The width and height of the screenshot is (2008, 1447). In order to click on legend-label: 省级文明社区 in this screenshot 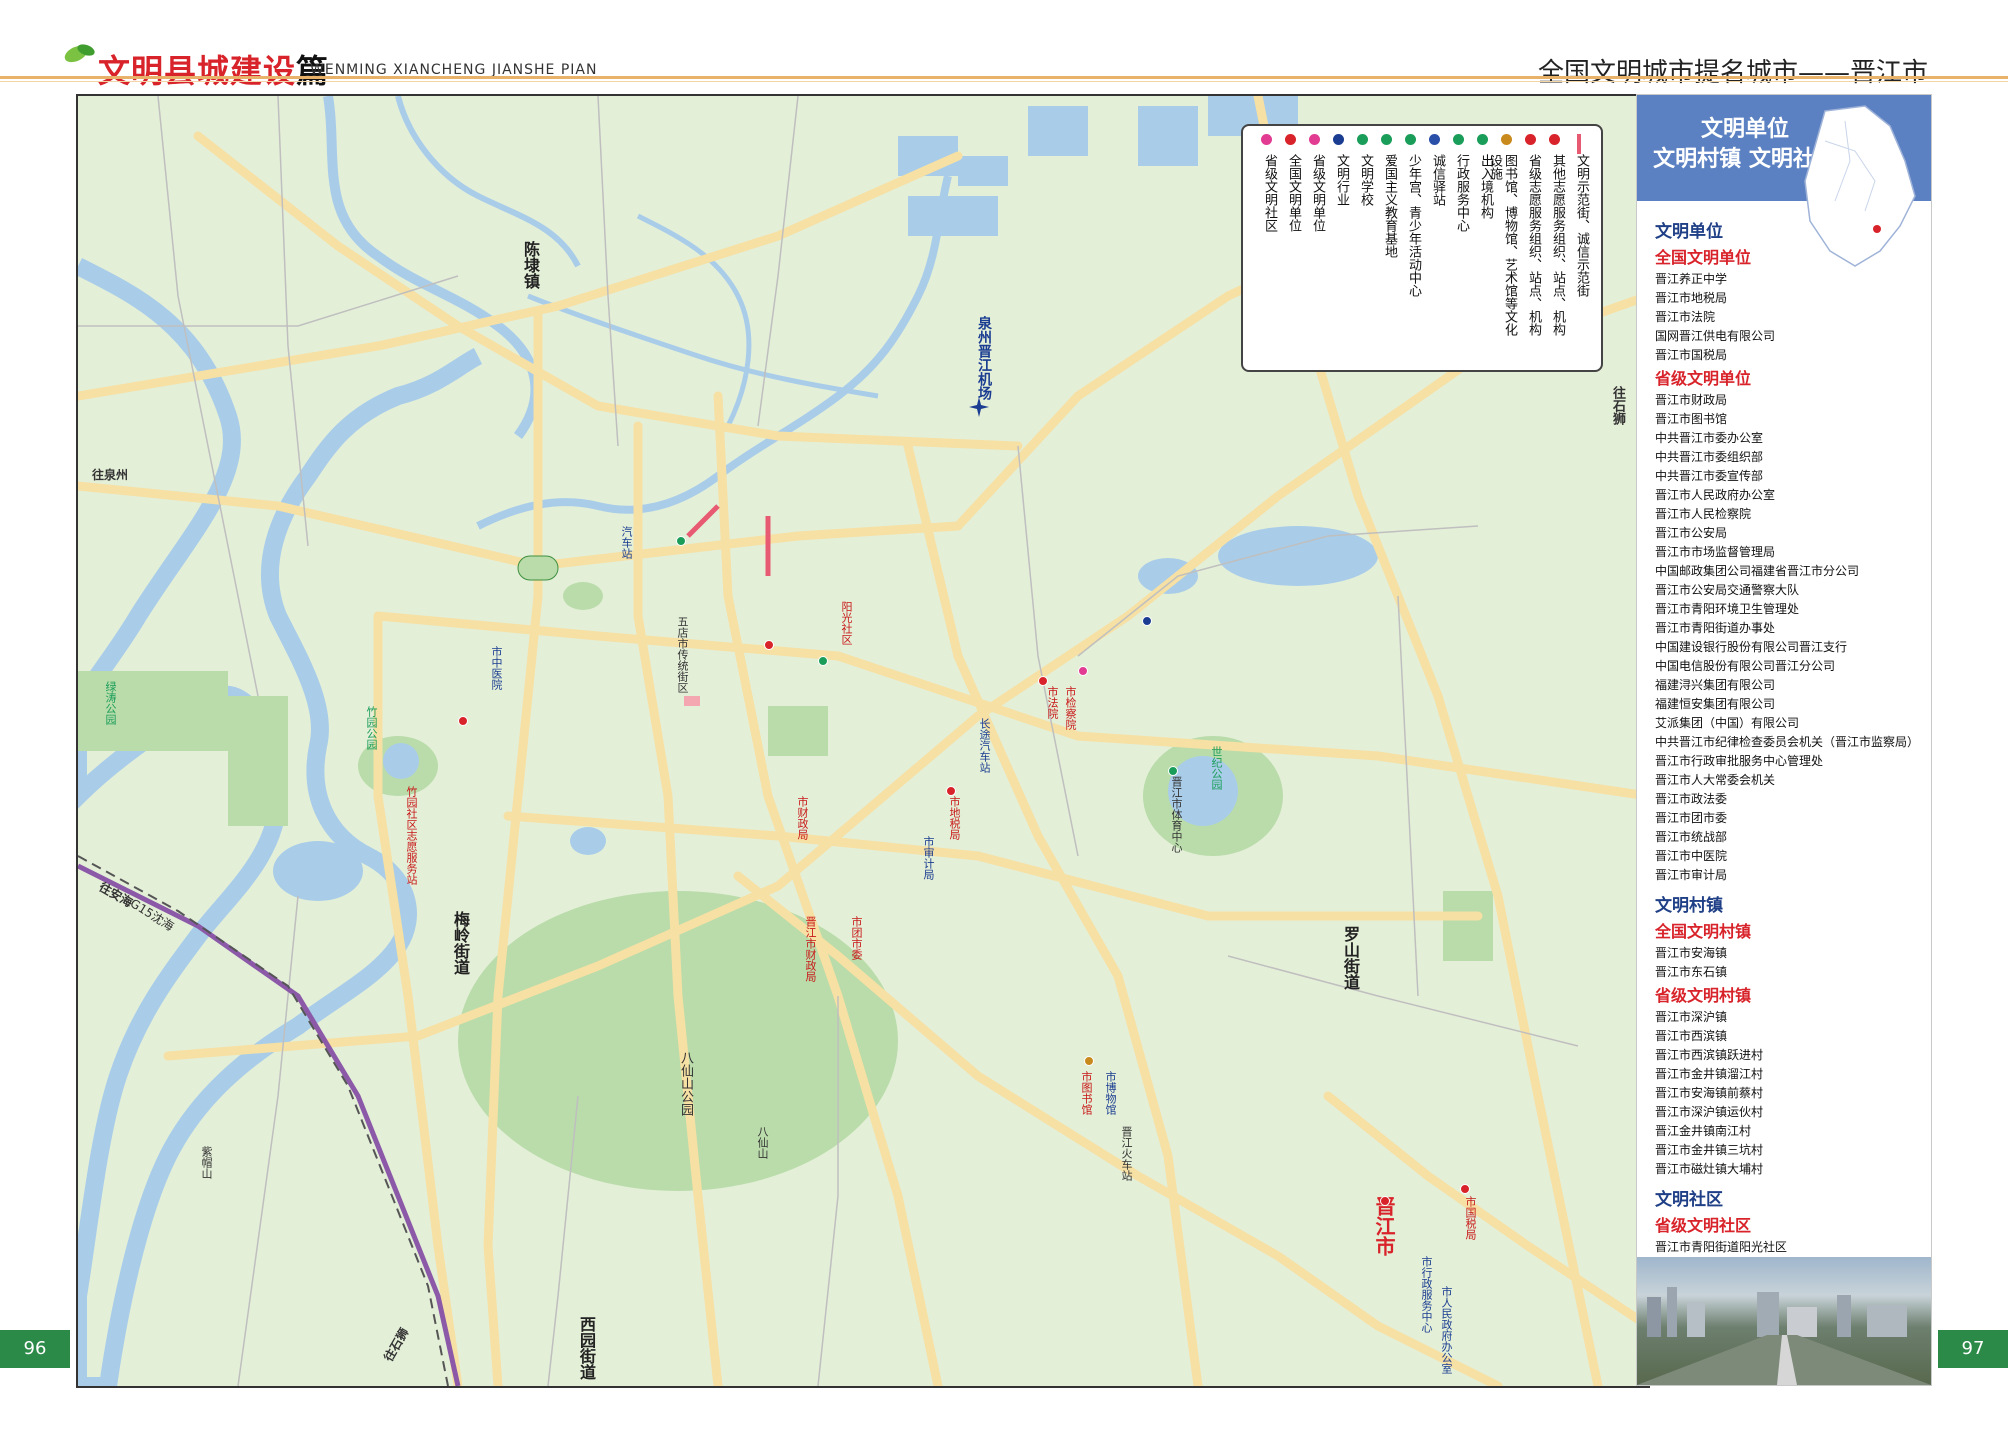, I will do `click(1269, 193)`.